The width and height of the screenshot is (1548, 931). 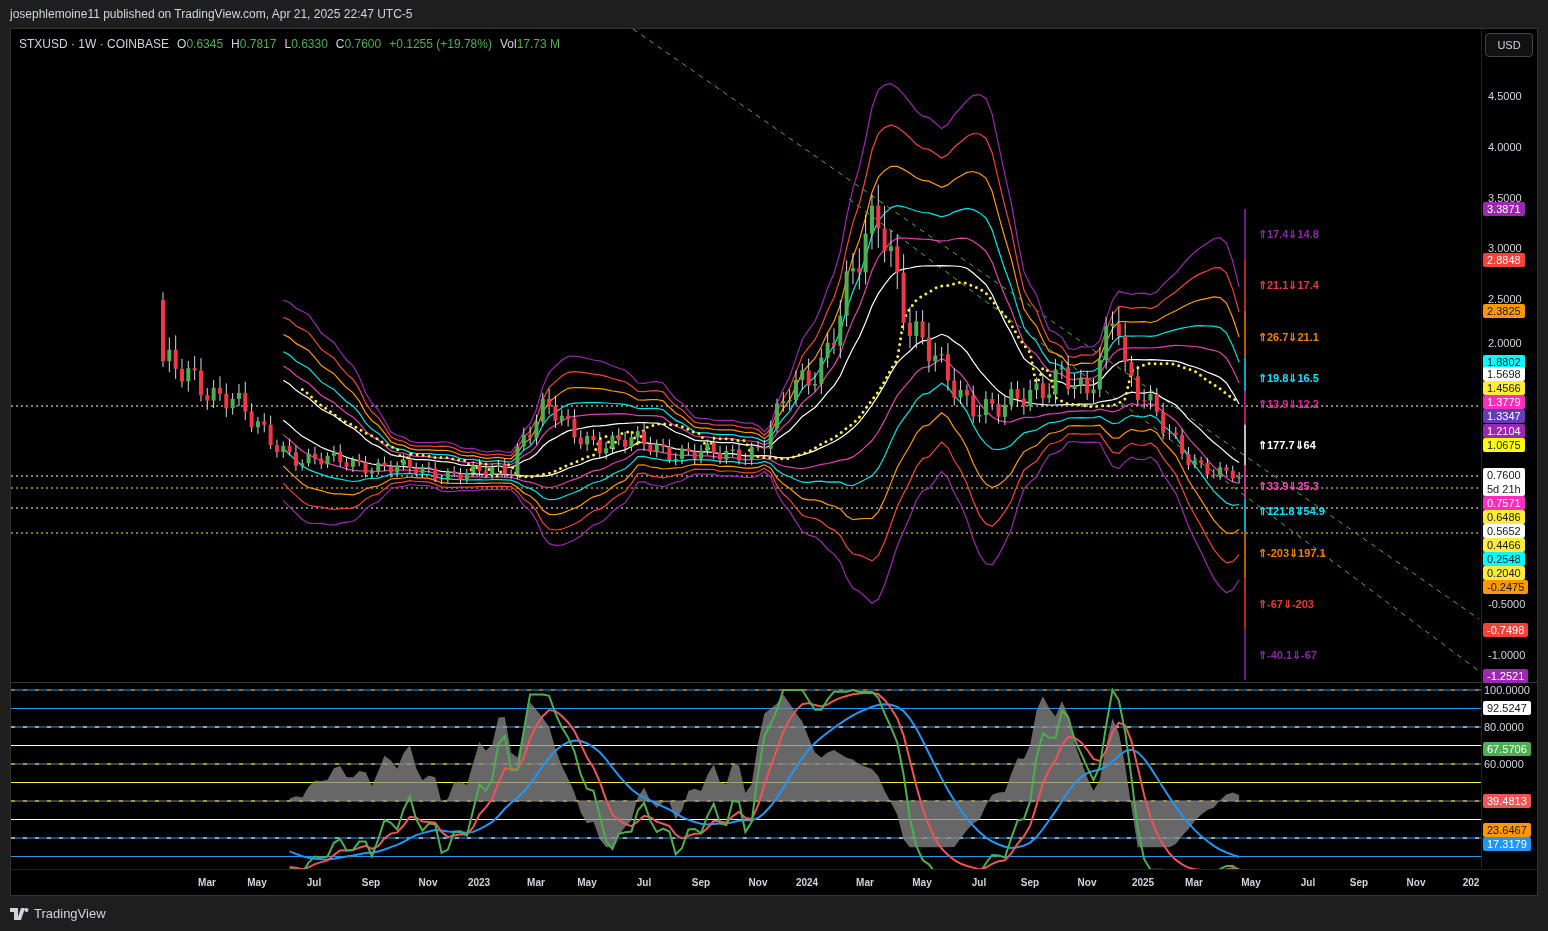 I want to click on volume-label: Vol, so click(x=508, y=44).